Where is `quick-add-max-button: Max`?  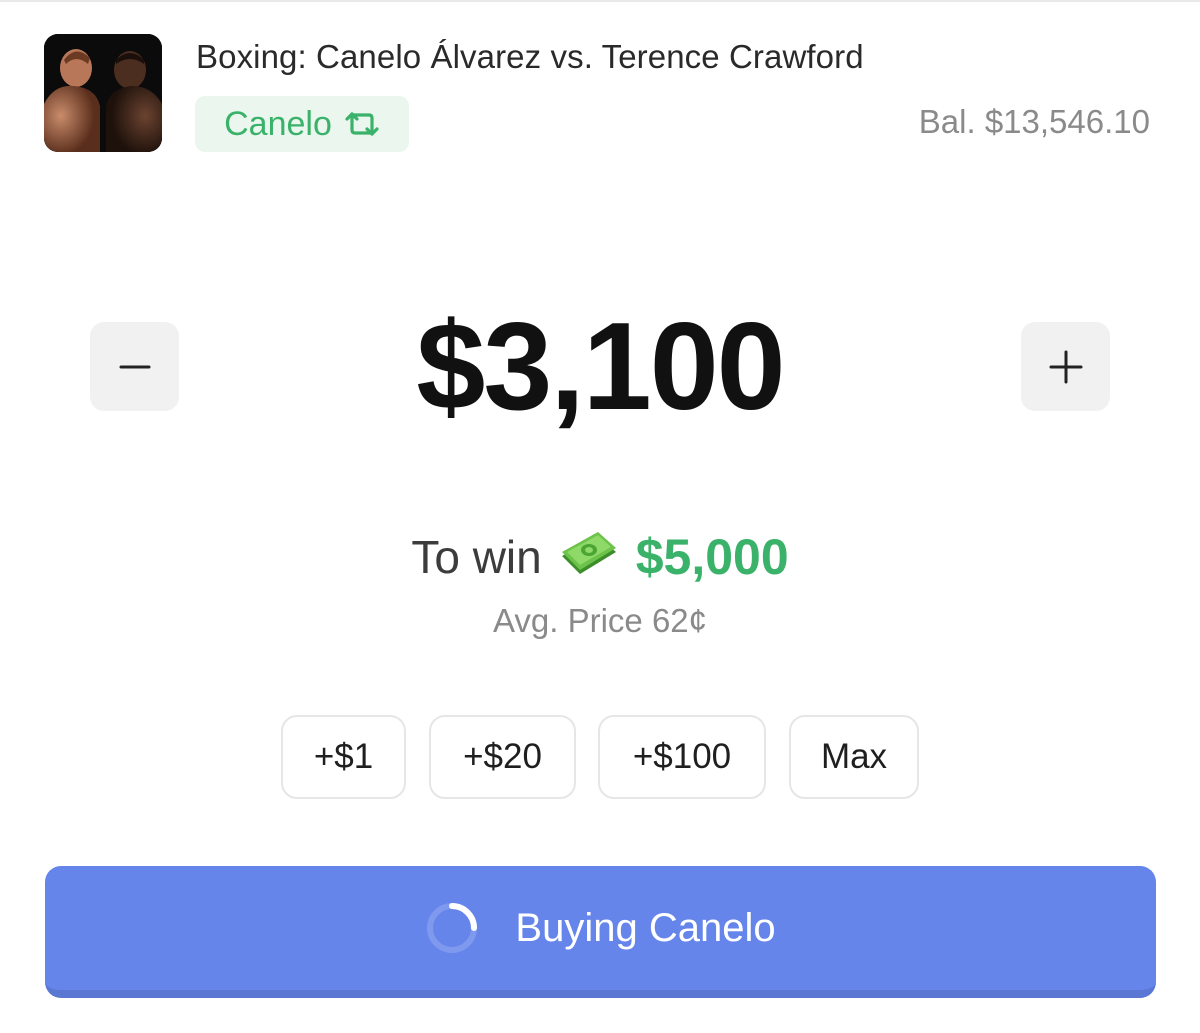
quick-add-max-button: Max is located at coordinates (854, 757).